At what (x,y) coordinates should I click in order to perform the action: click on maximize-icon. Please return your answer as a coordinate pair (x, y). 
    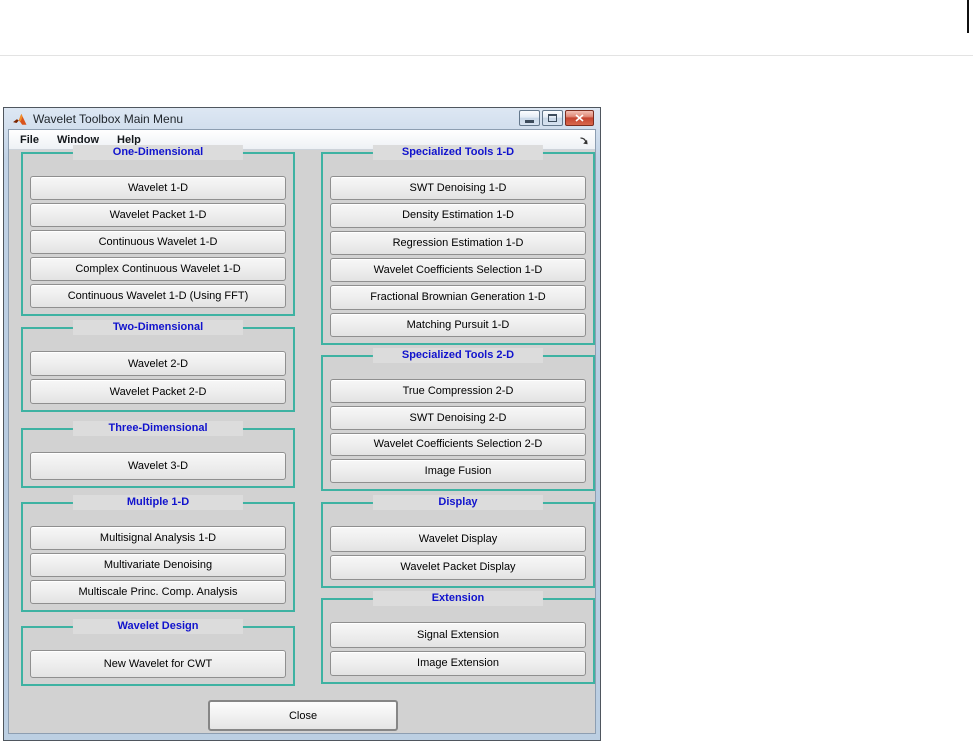
    Looking at the image, I should click on (552, 118).